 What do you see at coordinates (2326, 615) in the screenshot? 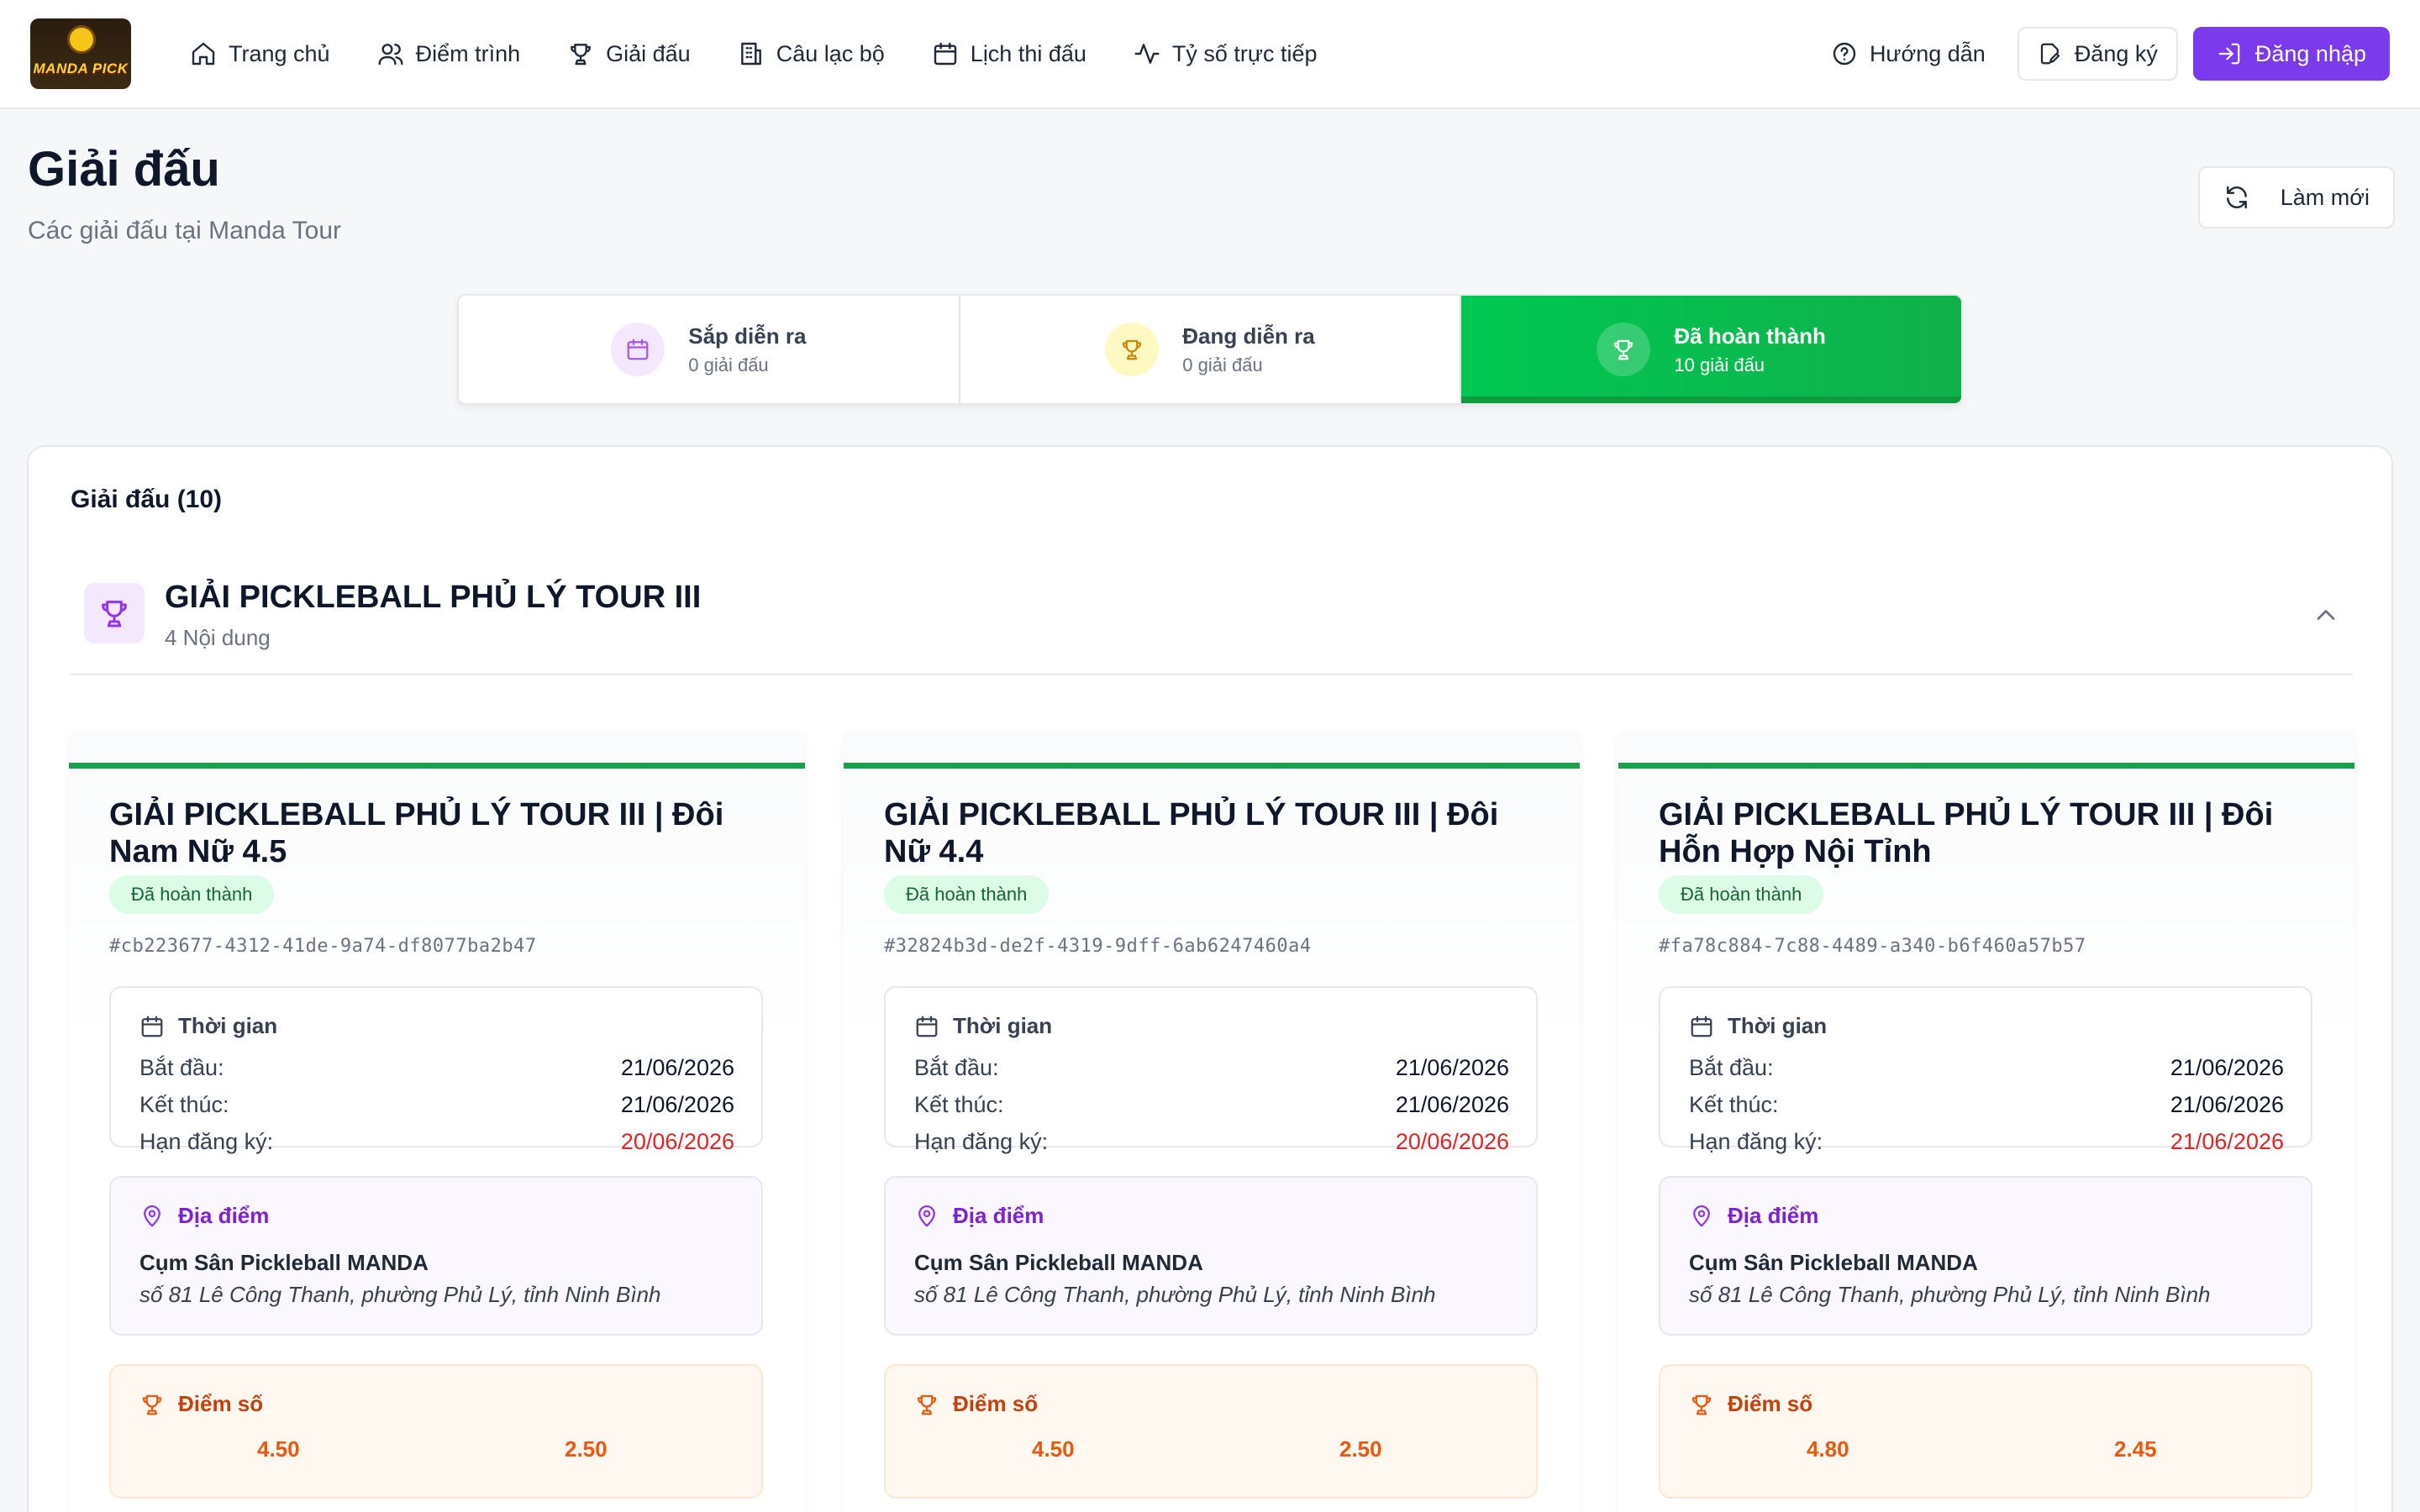
I see `chevron-up-icon` at bounding box center [2326, 615].